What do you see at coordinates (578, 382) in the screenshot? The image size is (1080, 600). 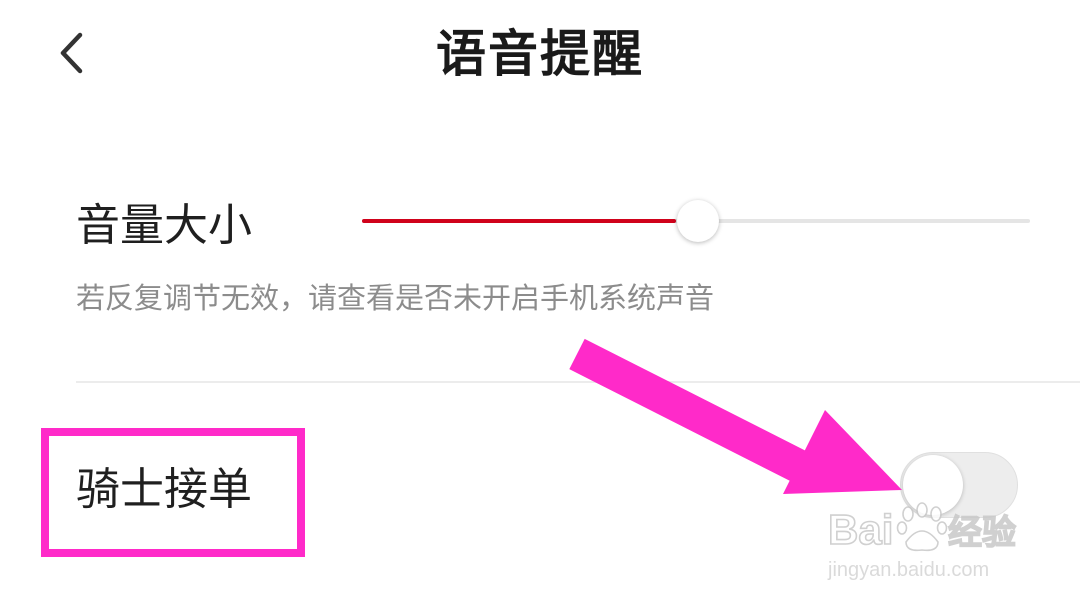 I see `divider` at bounding box center [578, 382].